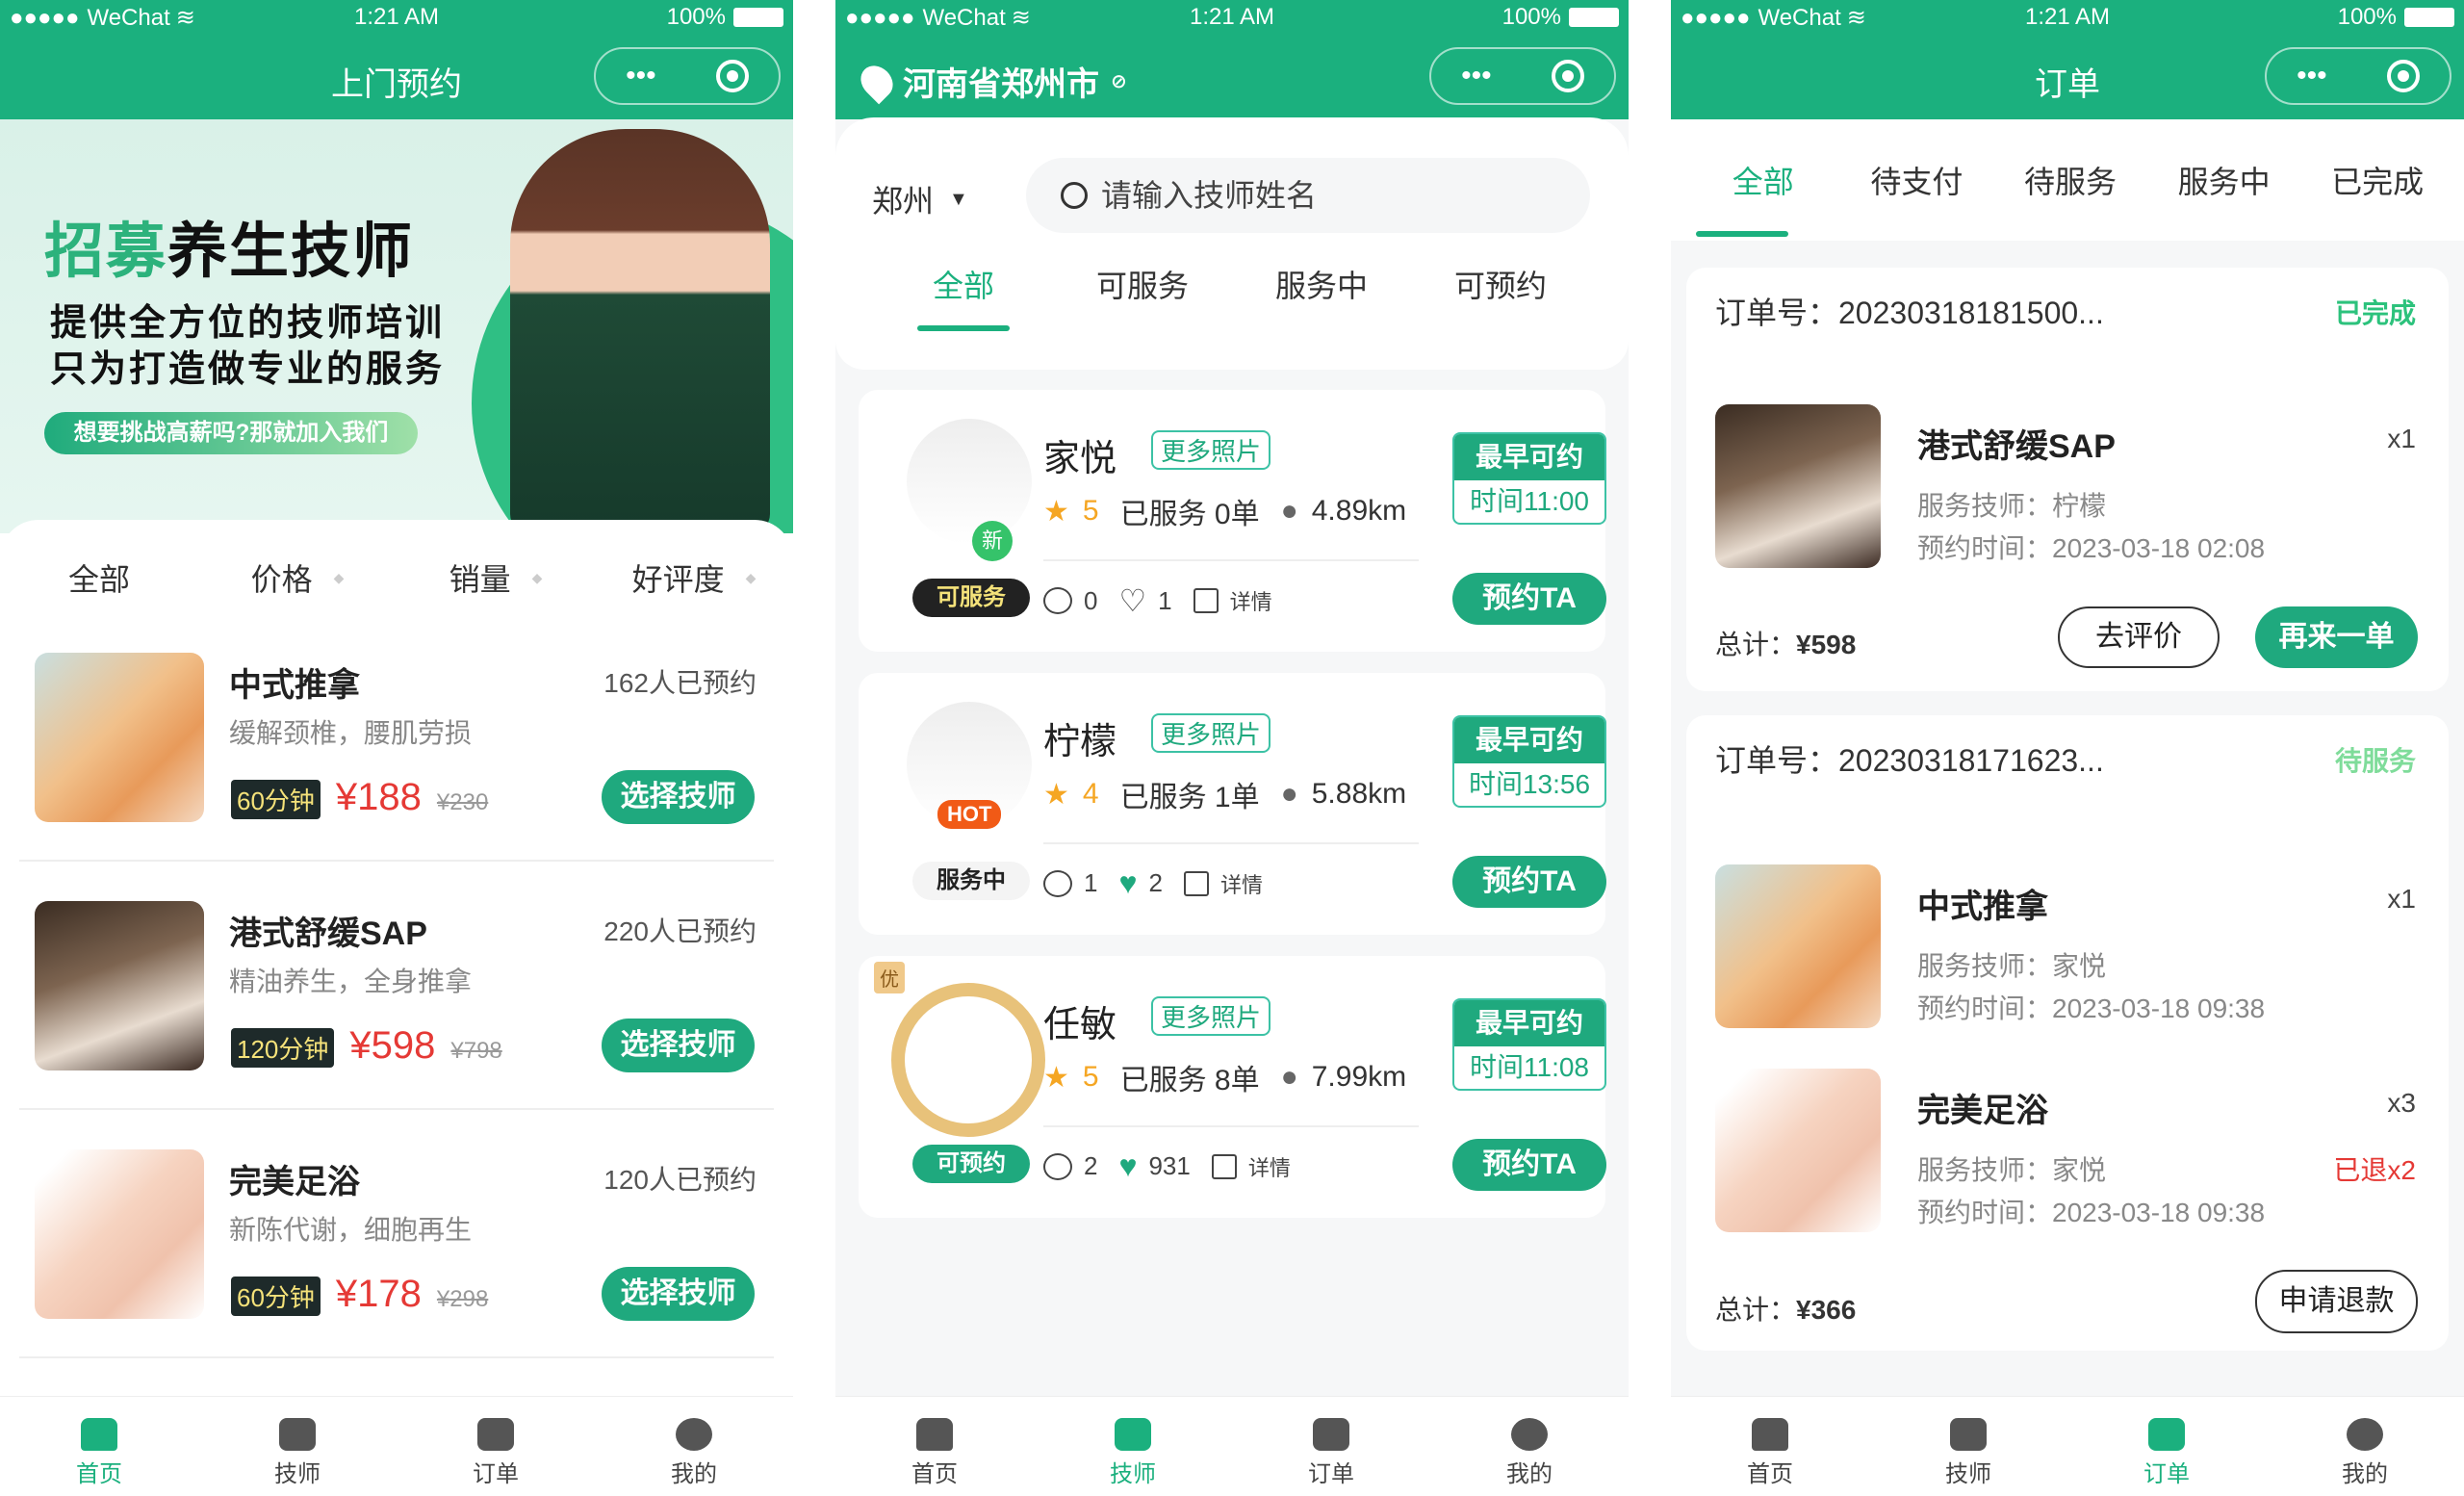 Image resolution: width=2464 pixels, height=1496 pixels. What do you see at coordinates (99, 573) in the screenshot?
I see `sort-0: 全部` at bounding box center [99, 573].